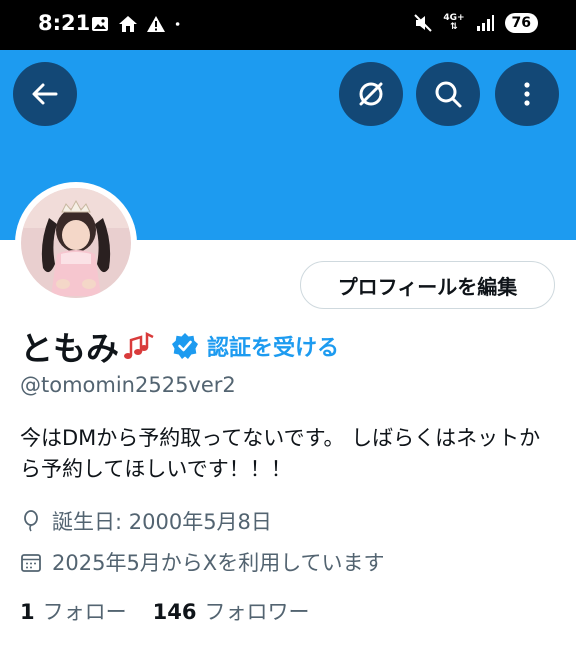 The height and width of the screenshot is (646, 576). What do you see at coordinates (84, 612) in the screenshot?
I see `following-label: フォロー` at bounding box center [84, 612].